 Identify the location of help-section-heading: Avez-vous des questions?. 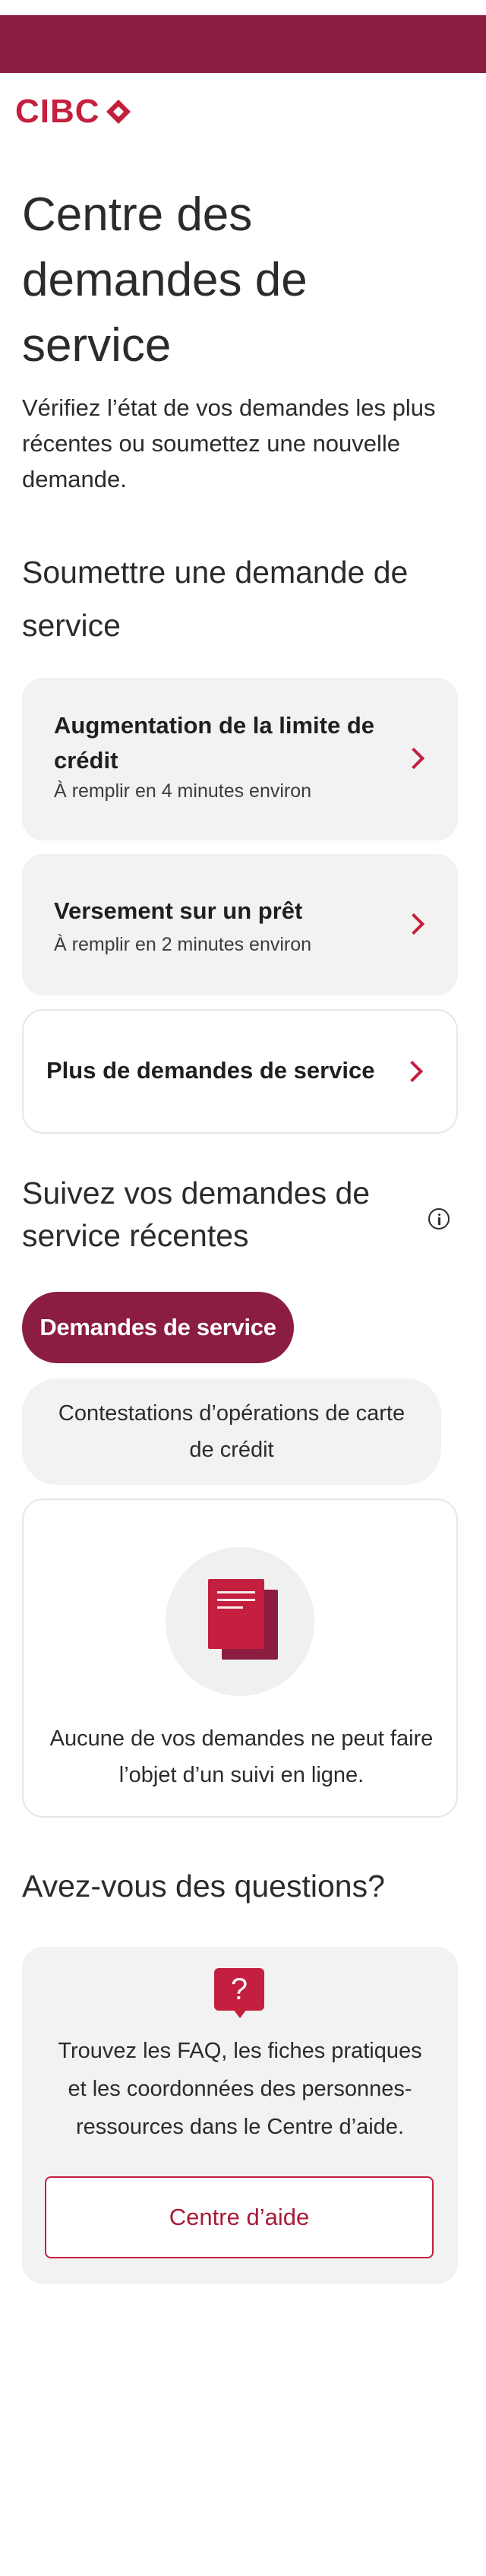
(203, 1887).